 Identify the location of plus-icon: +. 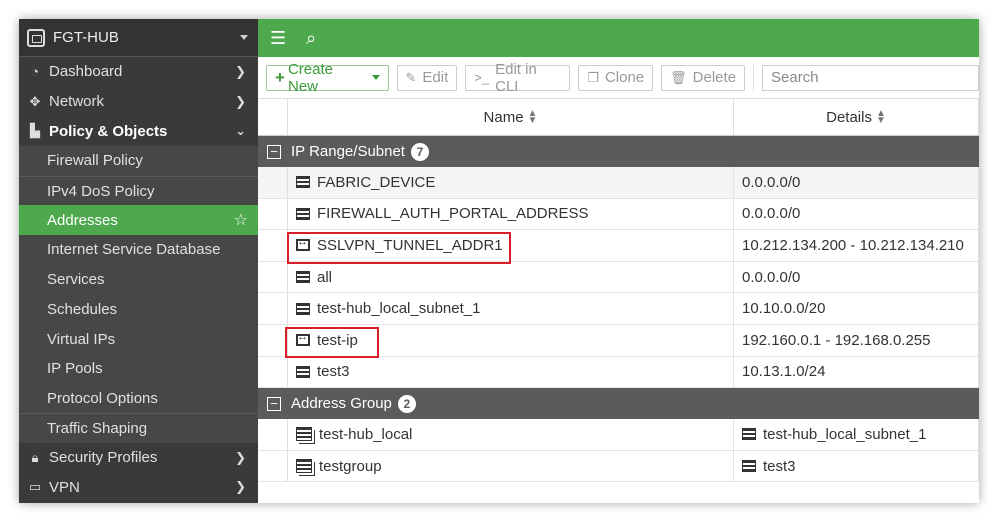
(280, 77).